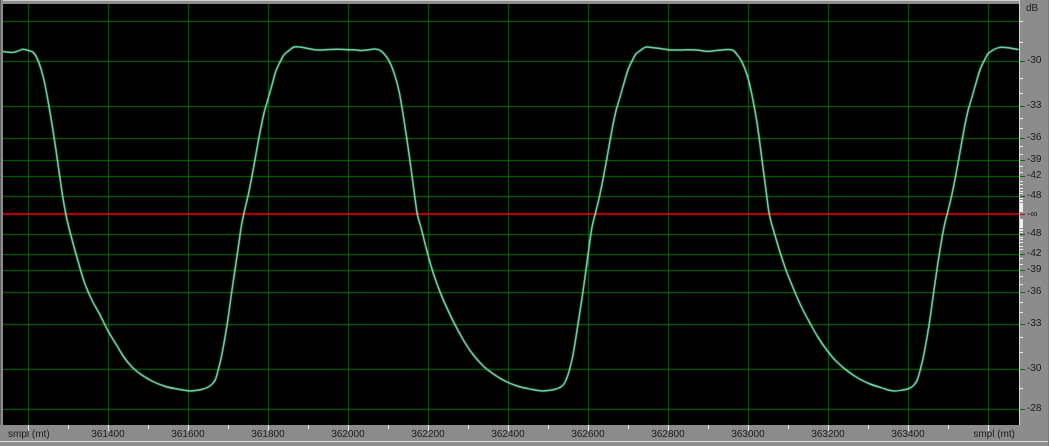 Image resolution: width=1049 pixels, height=446 pixels. Describe the element at coordinates (588, 434) in the screenshot. I see `sample-tick-label: 362600` at that location.